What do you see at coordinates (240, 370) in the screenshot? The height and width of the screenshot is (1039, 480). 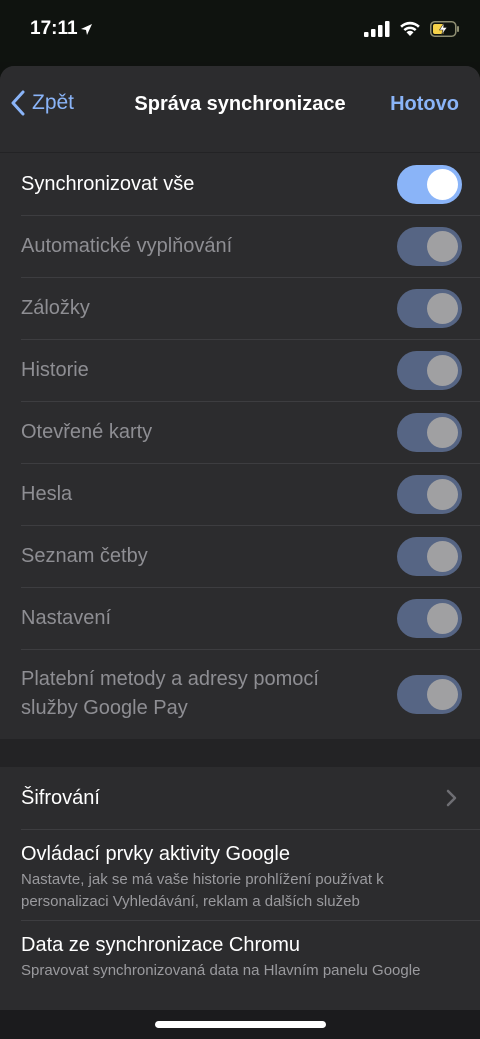 I see `history-row: Historie` at bounding box center [240, 370].